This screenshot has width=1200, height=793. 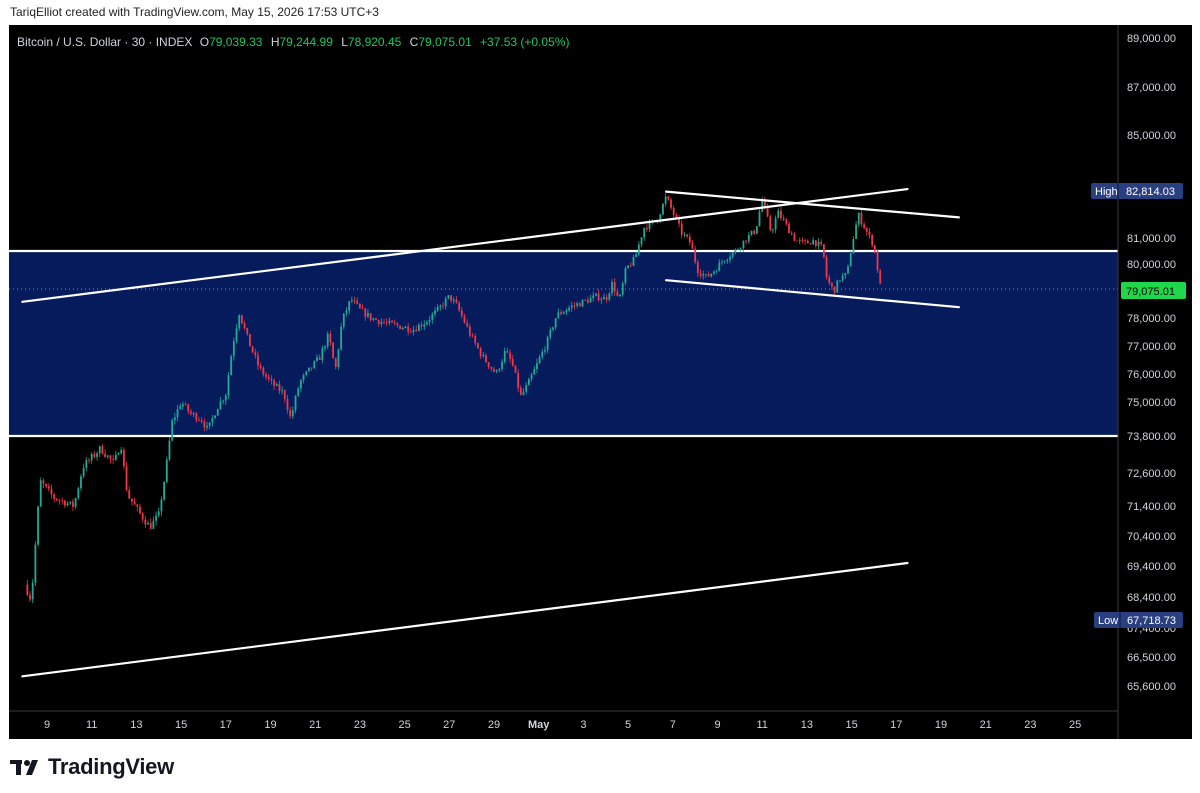 I want to click on time-tick-label: 19, so click(x=270, y=725).